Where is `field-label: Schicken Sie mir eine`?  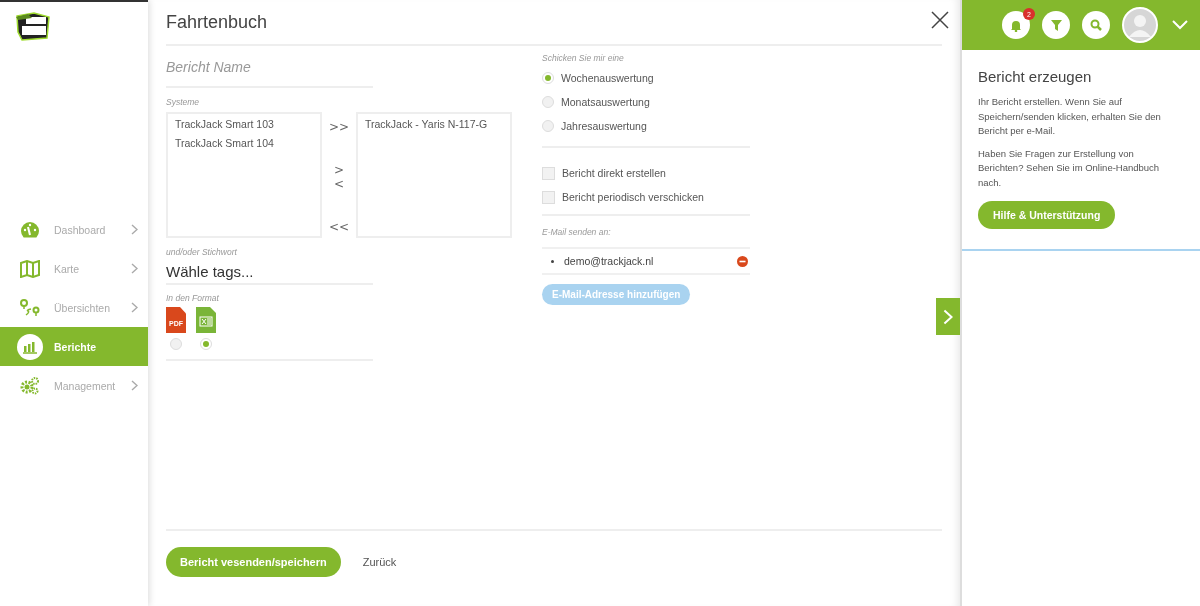 field-label: Schicken Sie mir eine is located at coordinates (583, 58).